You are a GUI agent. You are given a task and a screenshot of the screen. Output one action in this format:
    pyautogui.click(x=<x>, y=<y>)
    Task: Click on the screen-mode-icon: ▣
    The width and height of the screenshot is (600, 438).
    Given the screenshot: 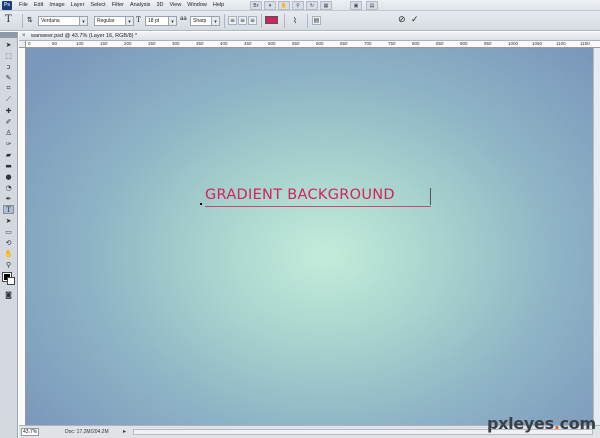 What is the action you would take?
    pyautogui.click(x=356, y=5)
    